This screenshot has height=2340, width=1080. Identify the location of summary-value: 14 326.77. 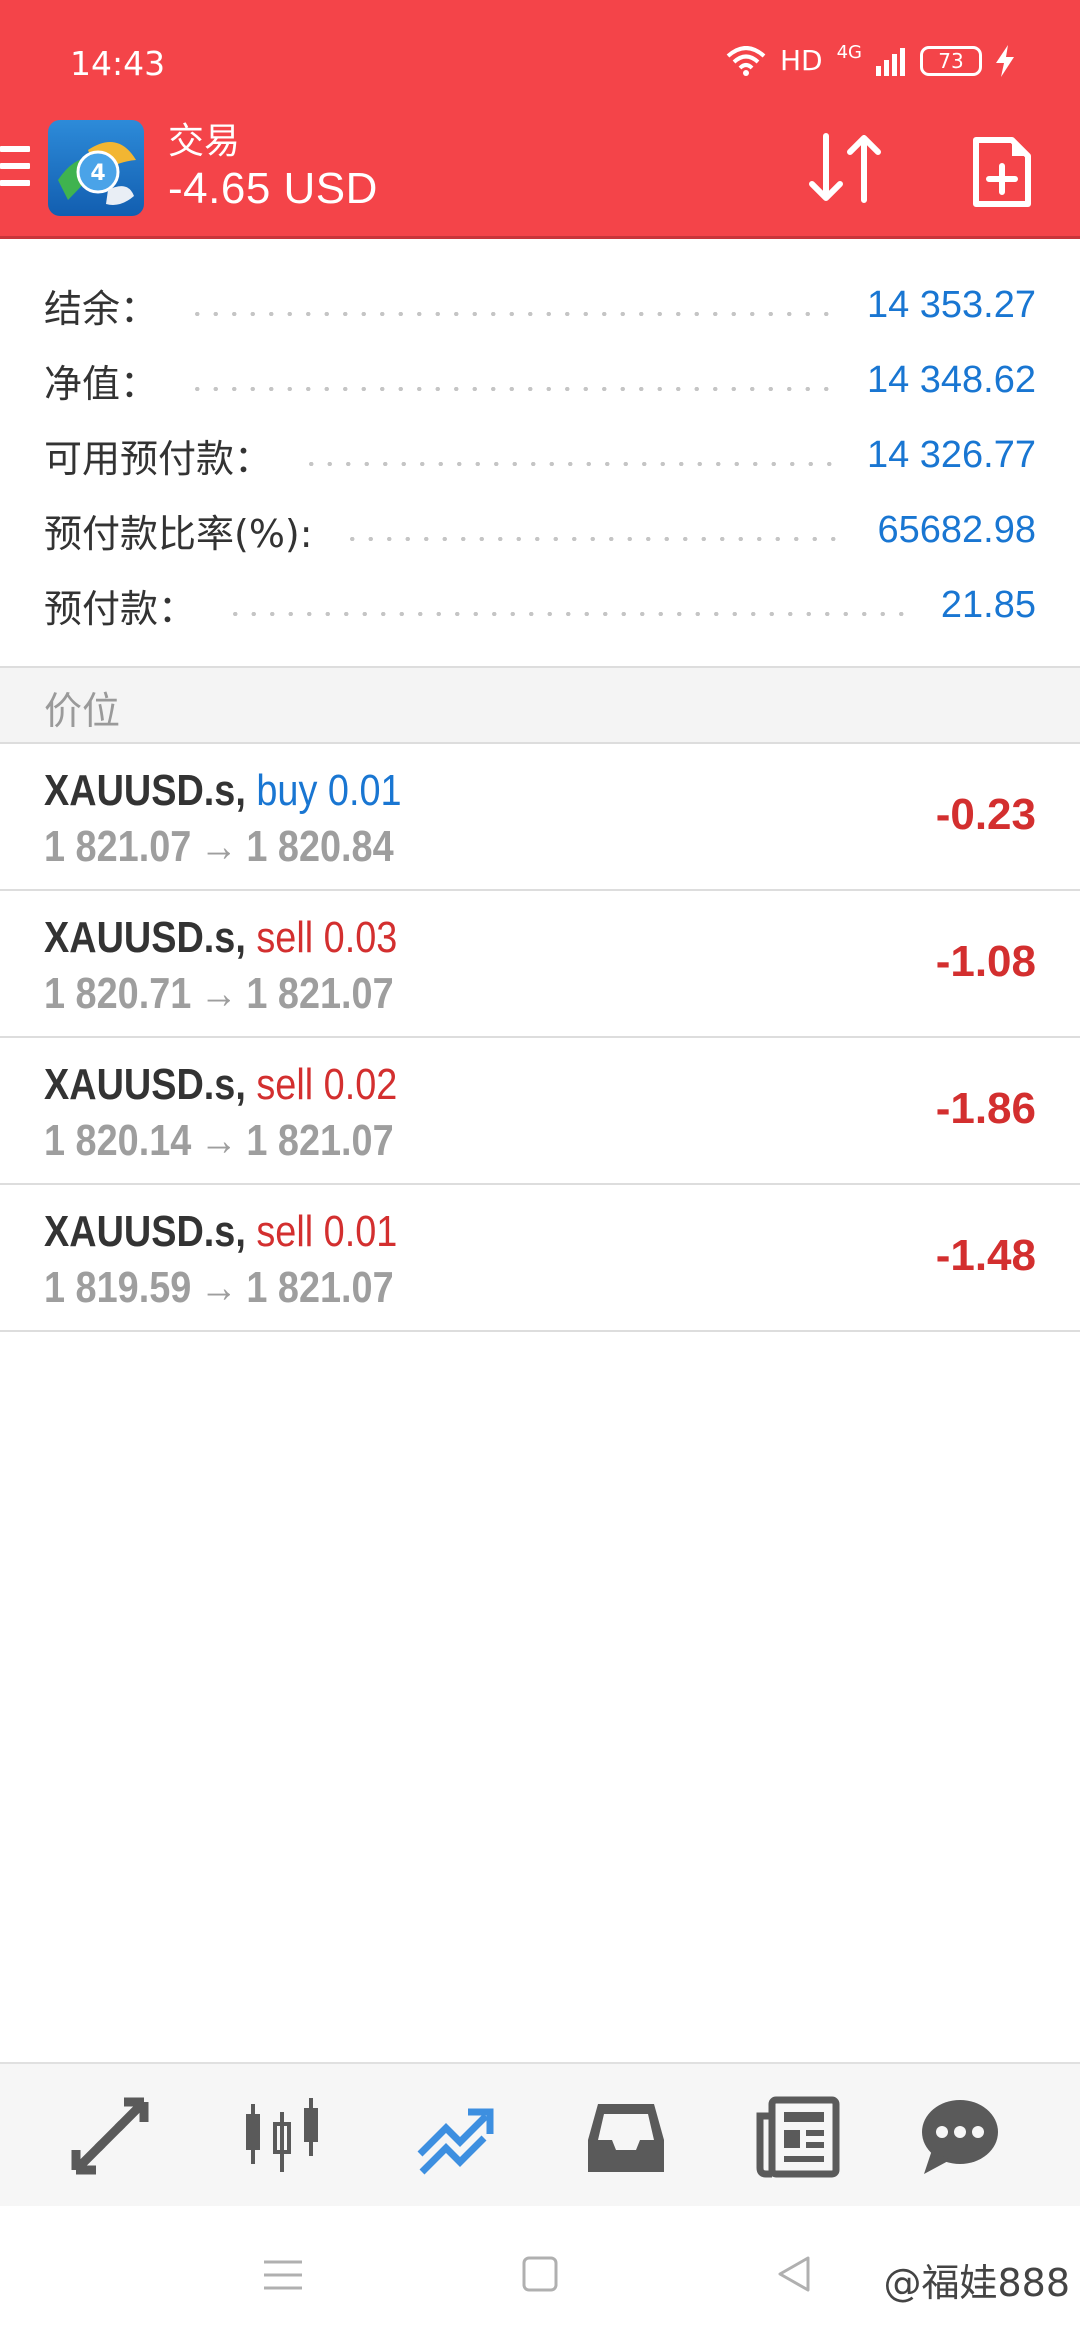
(951, 455).